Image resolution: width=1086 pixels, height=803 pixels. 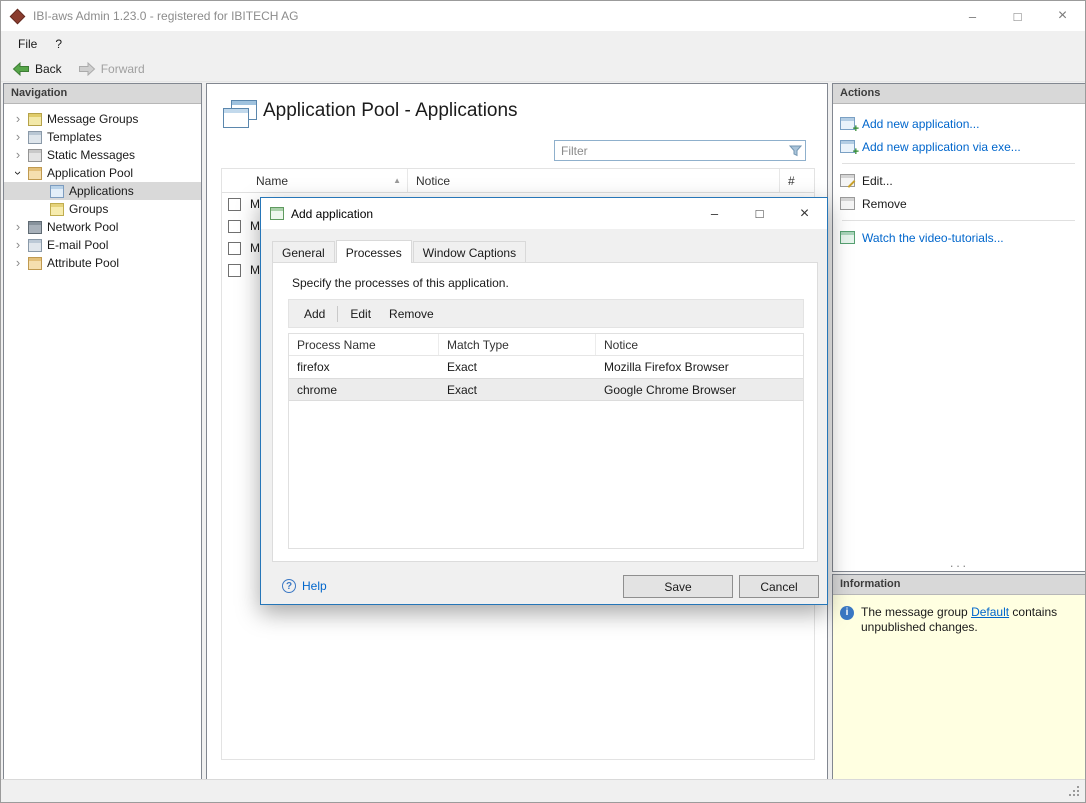 What do you see at coordinates (670, 150) in the screenshot?
I see `filter-input` at bounding box center [670, 150].